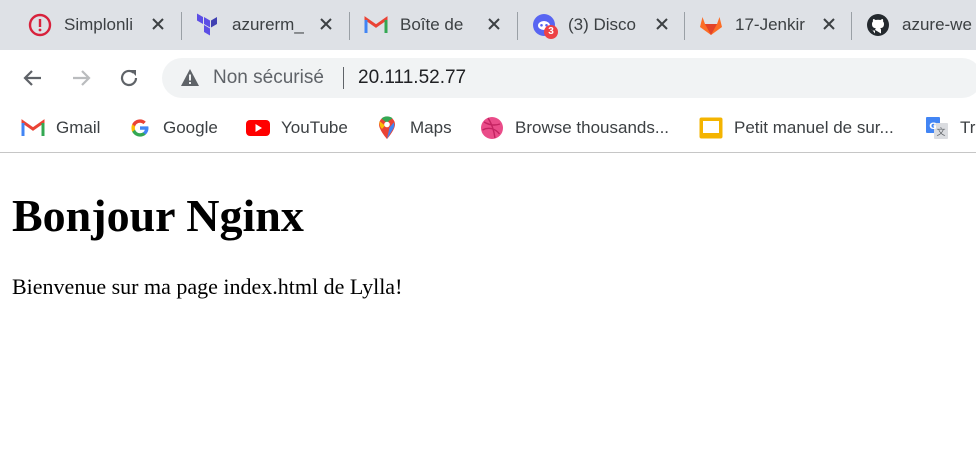  I want to click on translate-icon: G文, so click(937, 128).